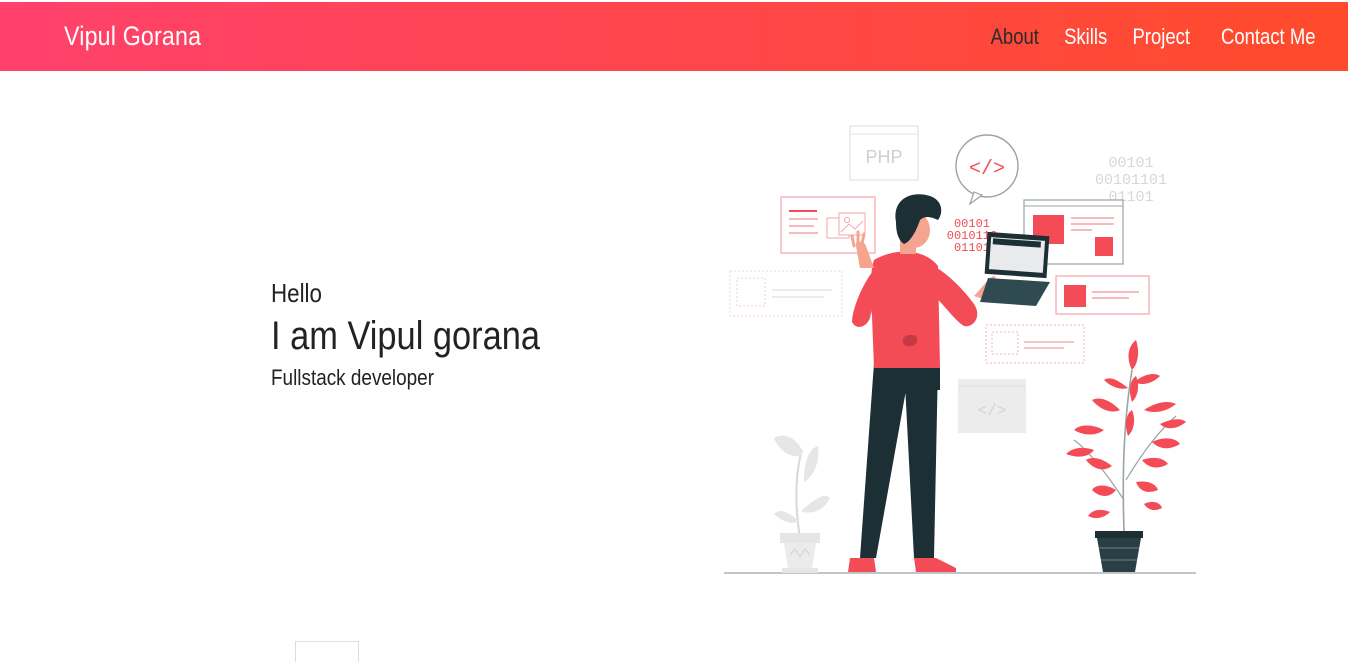 The image size is (1348, 662). I want to click on info-card-right, so click(1102, 295).